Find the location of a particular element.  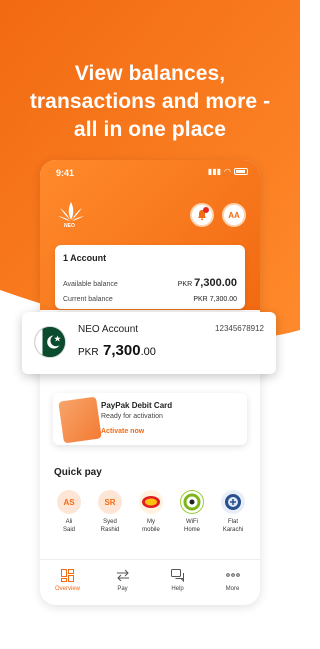

notification-badge is located at coordinates (206, 210).